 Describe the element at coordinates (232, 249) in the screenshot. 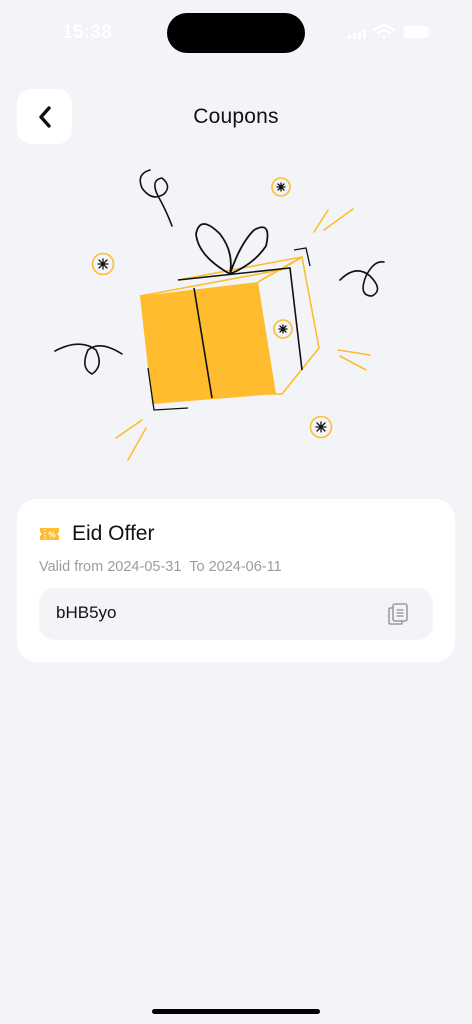

I see `gift-bow` at that location.